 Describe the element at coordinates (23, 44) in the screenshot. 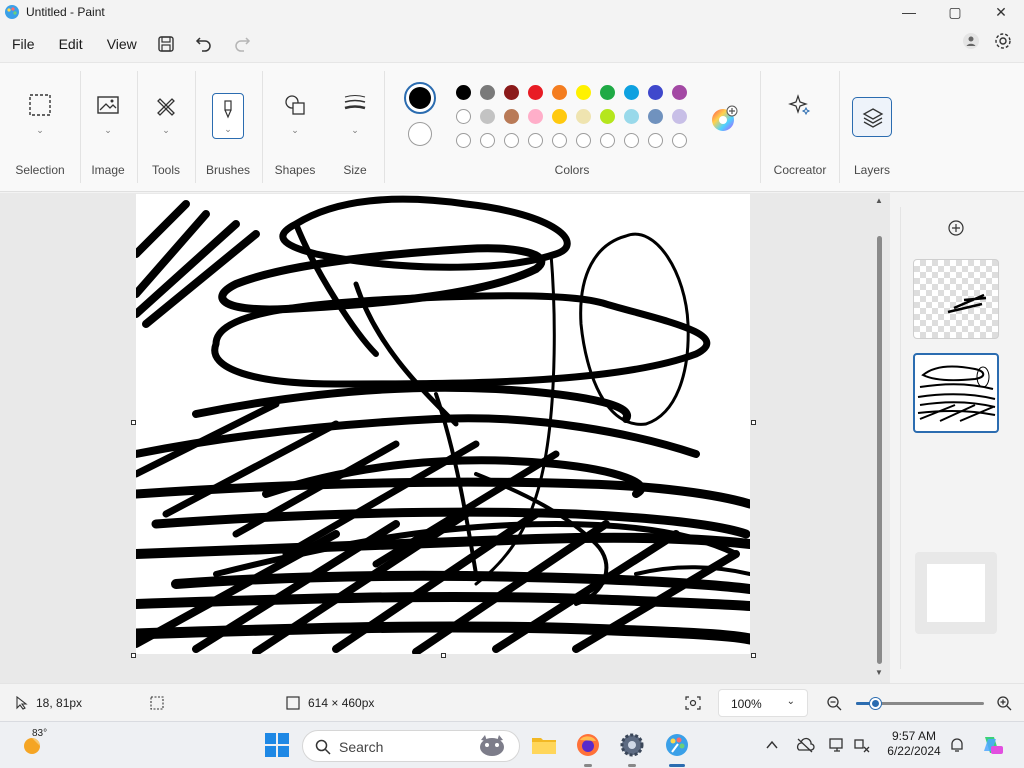

I see `menu-file: File` at that location.